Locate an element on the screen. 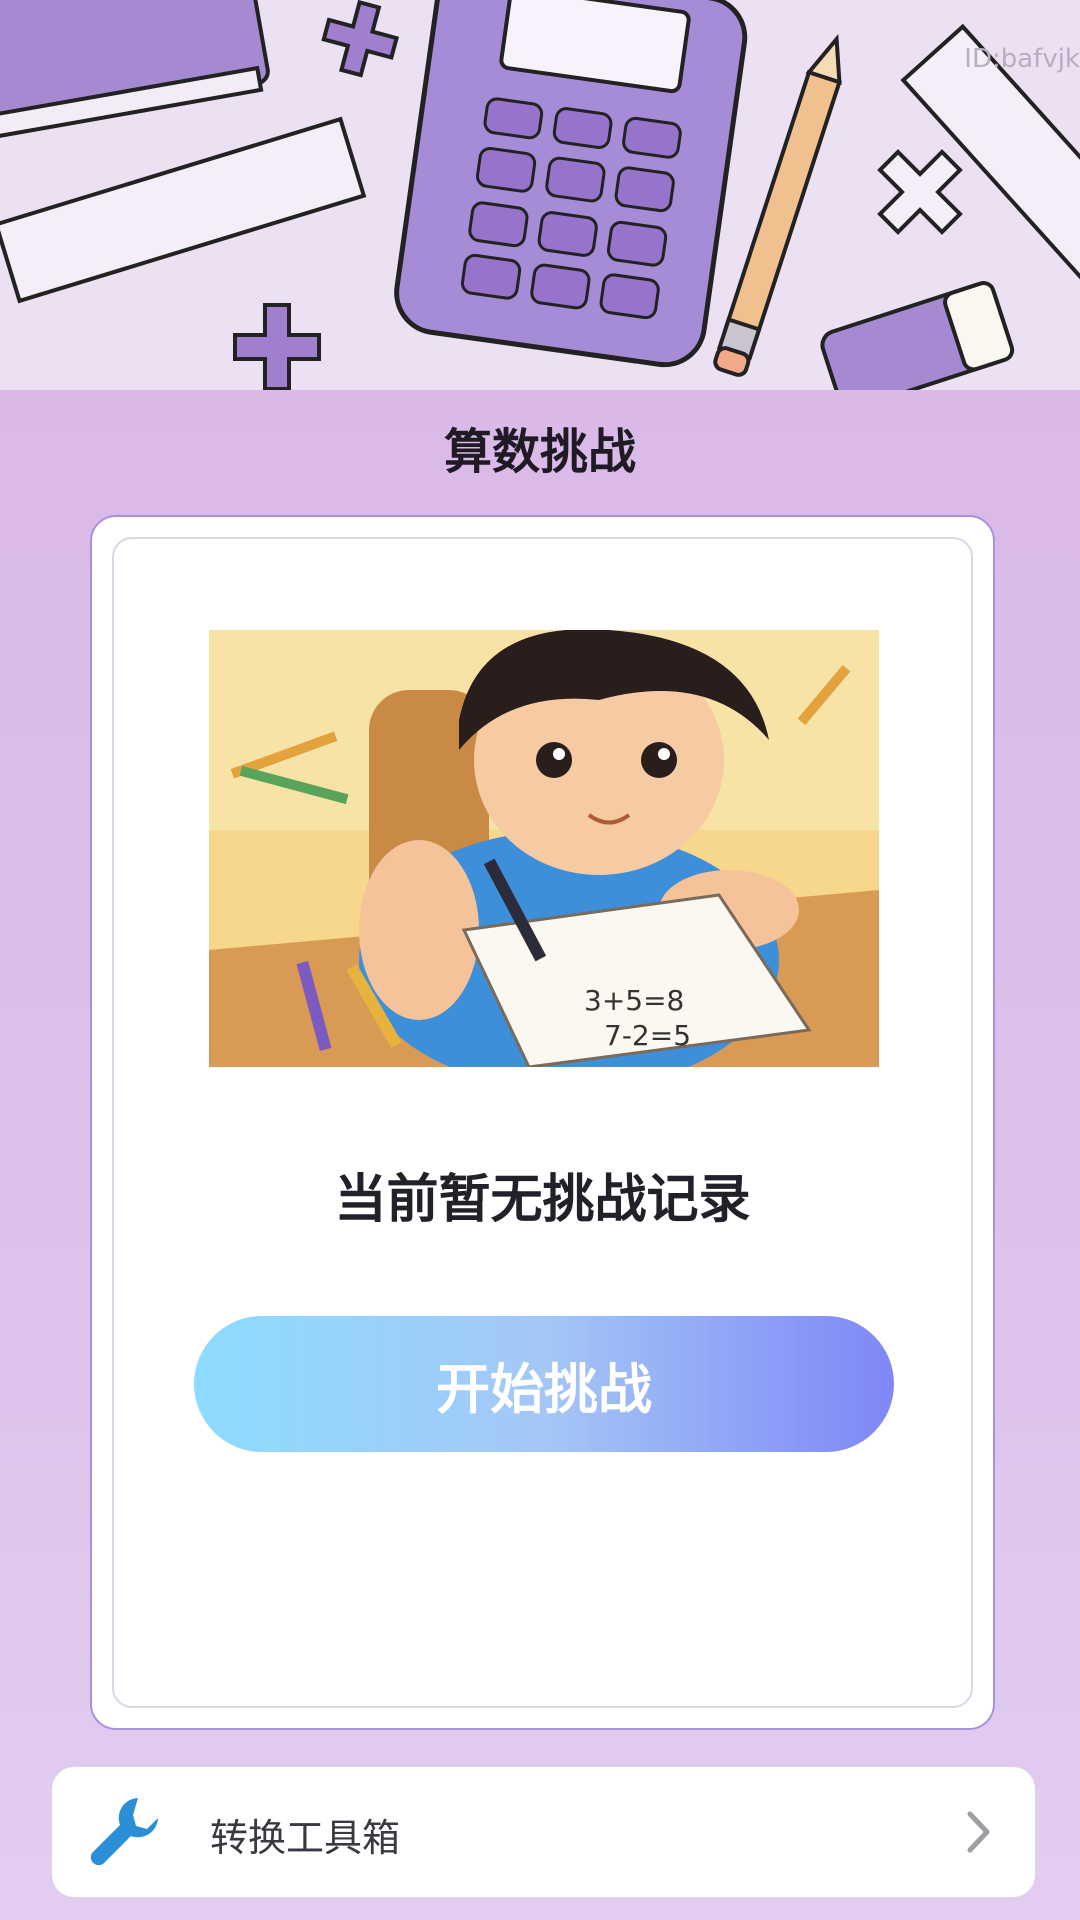 The image size is (1080, 1920). equation-line-2: 7-2=5 is located at coordinates (647, 1035).